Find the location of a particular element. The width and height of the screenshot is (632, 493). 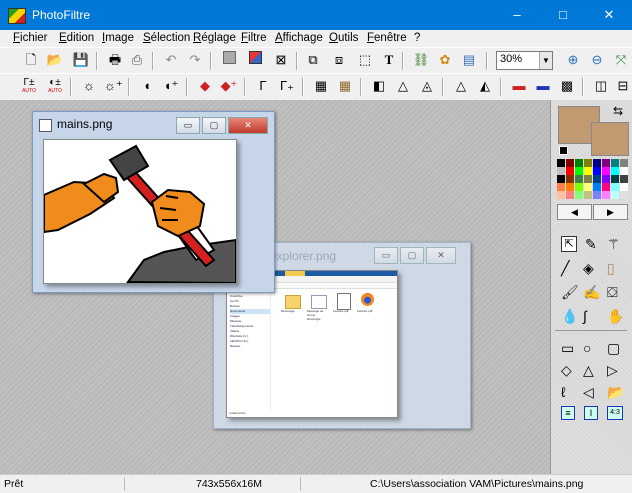

auto-levels-button: Γ± AUTO is located at coordinates (29, 86).